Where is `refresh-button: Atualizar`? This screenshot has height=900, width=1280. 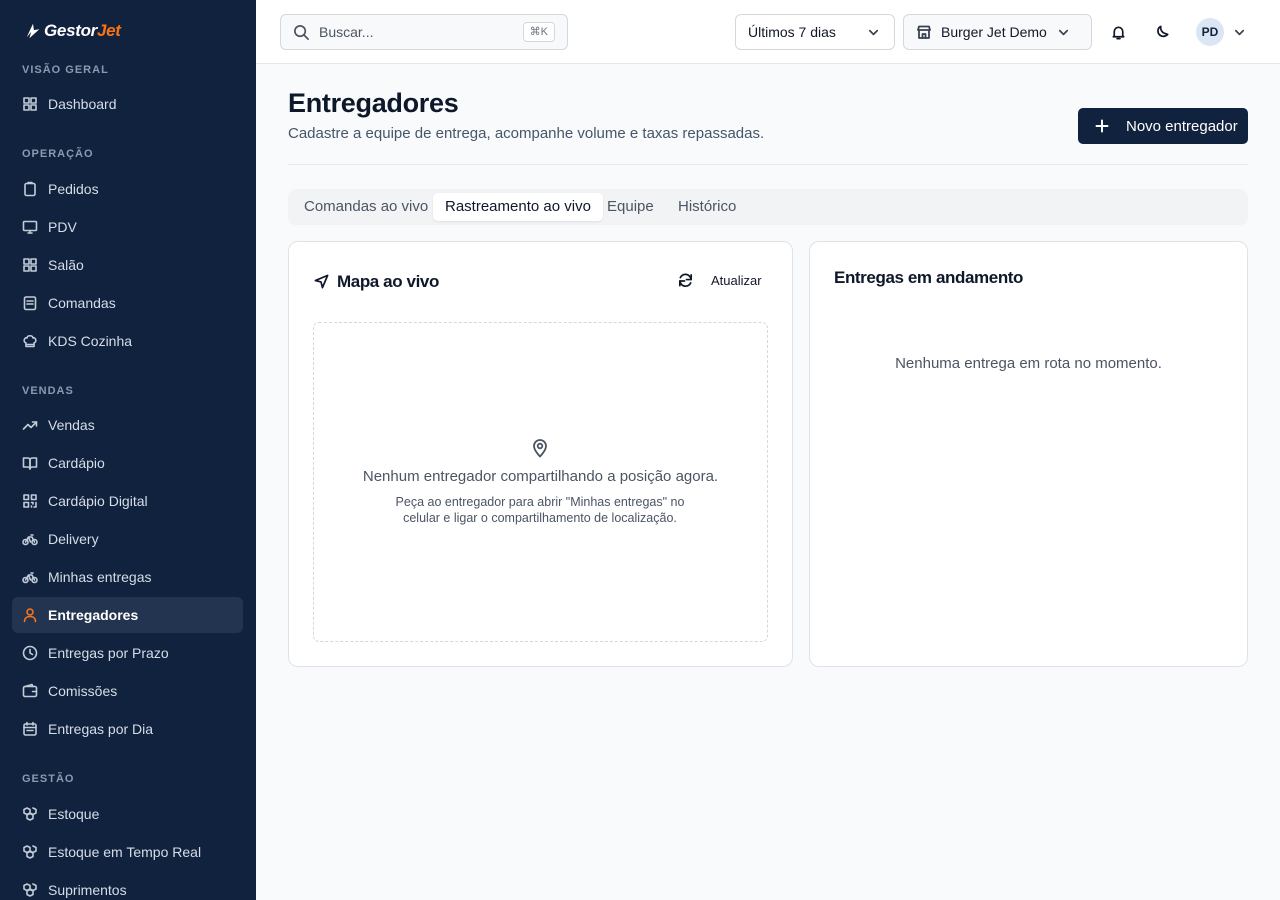 refresh-button: Atualizar is located at coordinates (719, 280).